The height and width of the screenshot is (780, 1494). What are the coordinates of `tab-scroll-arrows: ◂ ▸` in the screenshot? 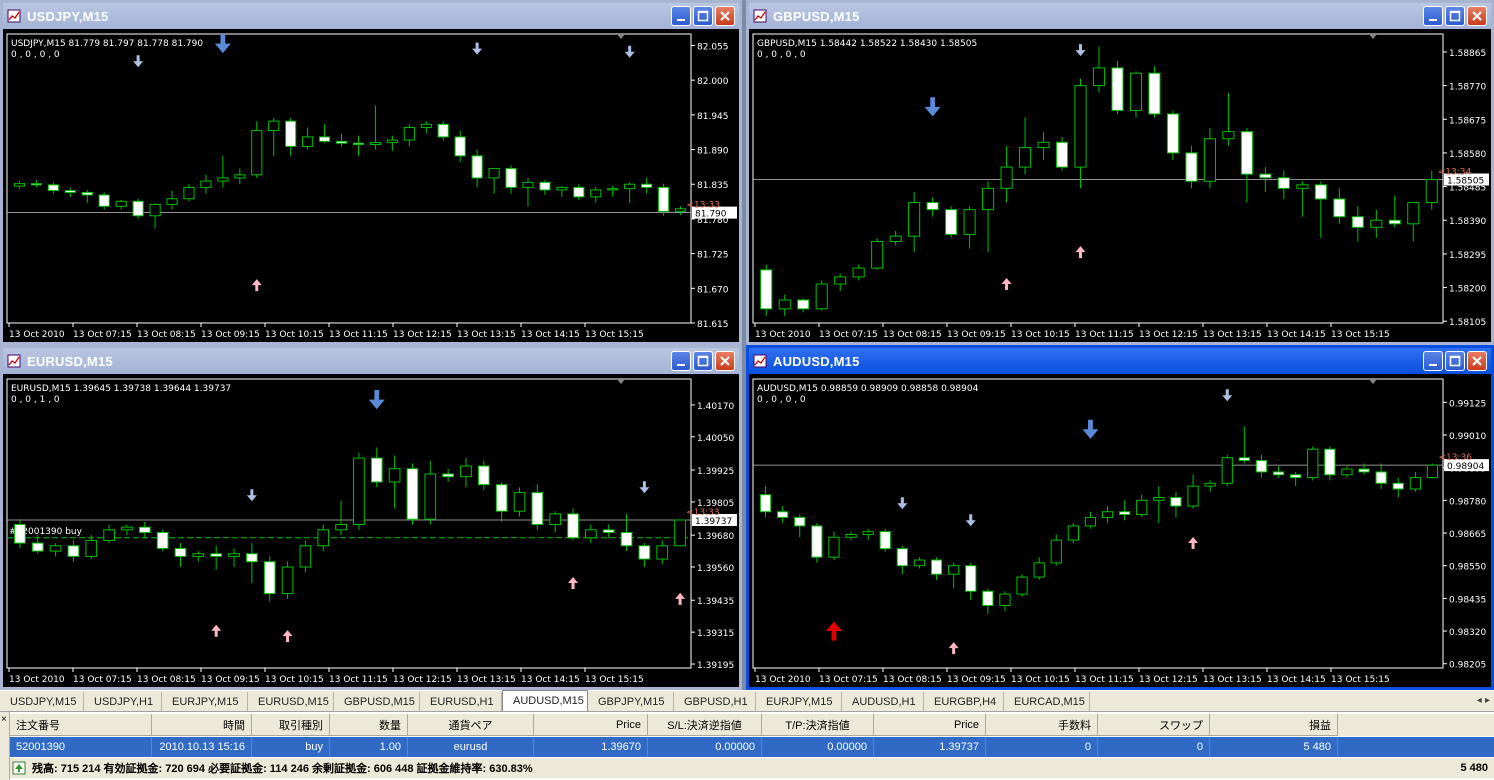 It's located at (1483, 700).